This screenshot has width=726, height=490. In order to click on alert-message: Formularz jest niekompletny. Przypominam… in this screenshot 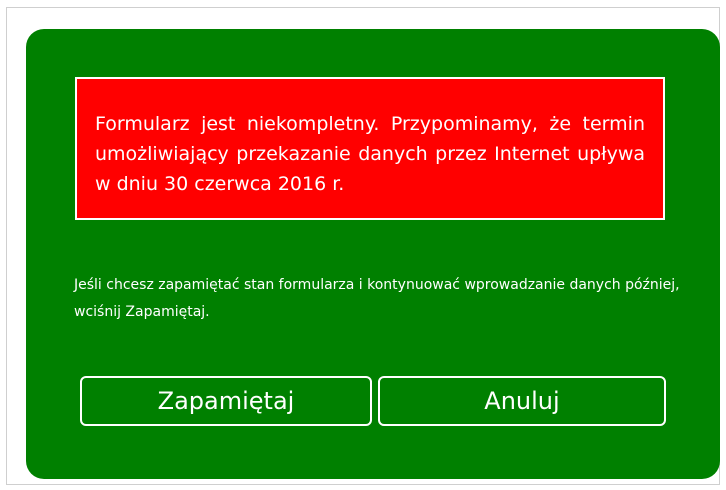, I will do `click(370, 154)`.